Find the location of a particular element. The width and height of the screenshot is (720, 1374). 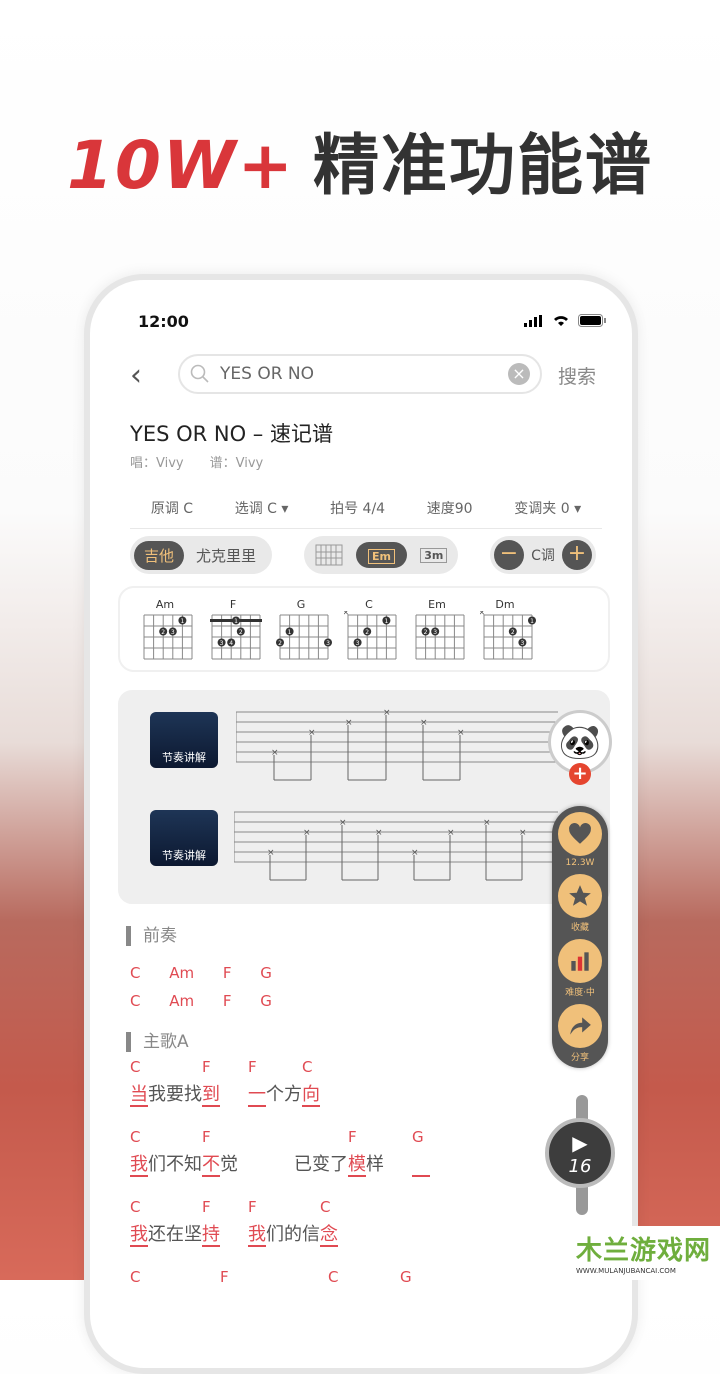

lyric-segment: C当 is located at coordinates (139, 1082).